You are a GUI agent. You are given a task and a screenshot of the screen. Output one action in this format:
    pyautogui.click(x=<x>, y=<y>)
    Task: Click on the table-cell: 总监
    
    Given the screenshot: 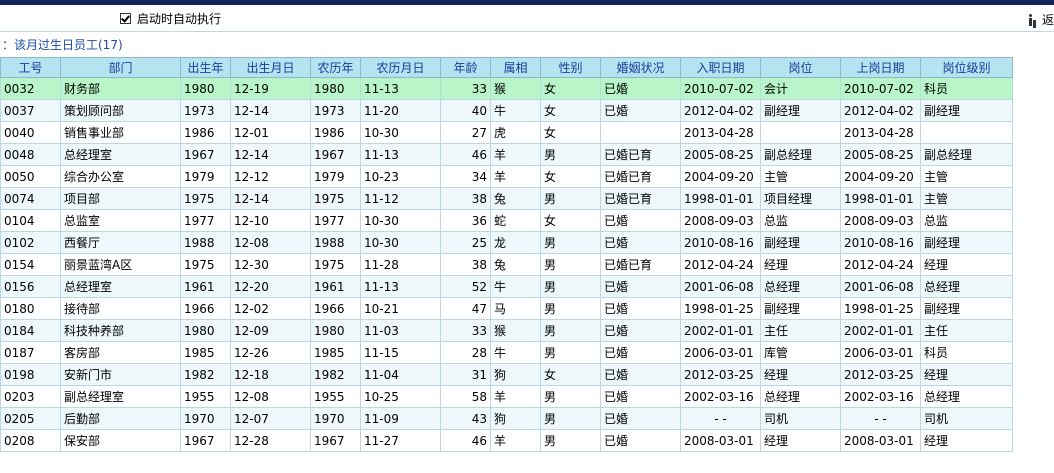 What is the action you would take?
    pyautogui.click(x=800, y=220)
    